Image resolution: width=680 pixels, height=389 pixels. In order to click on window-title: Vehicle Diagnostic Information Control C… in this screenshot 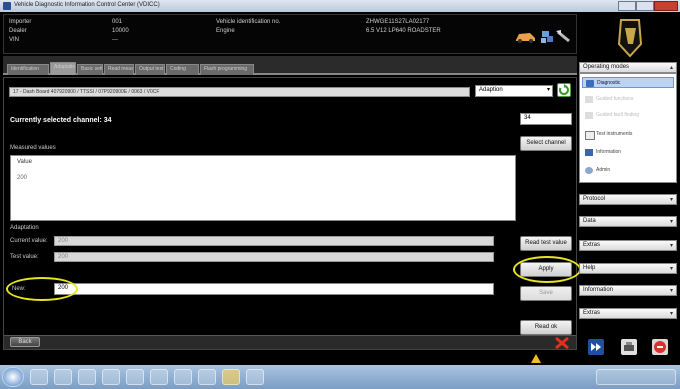, I will do `click(87, 5)`.